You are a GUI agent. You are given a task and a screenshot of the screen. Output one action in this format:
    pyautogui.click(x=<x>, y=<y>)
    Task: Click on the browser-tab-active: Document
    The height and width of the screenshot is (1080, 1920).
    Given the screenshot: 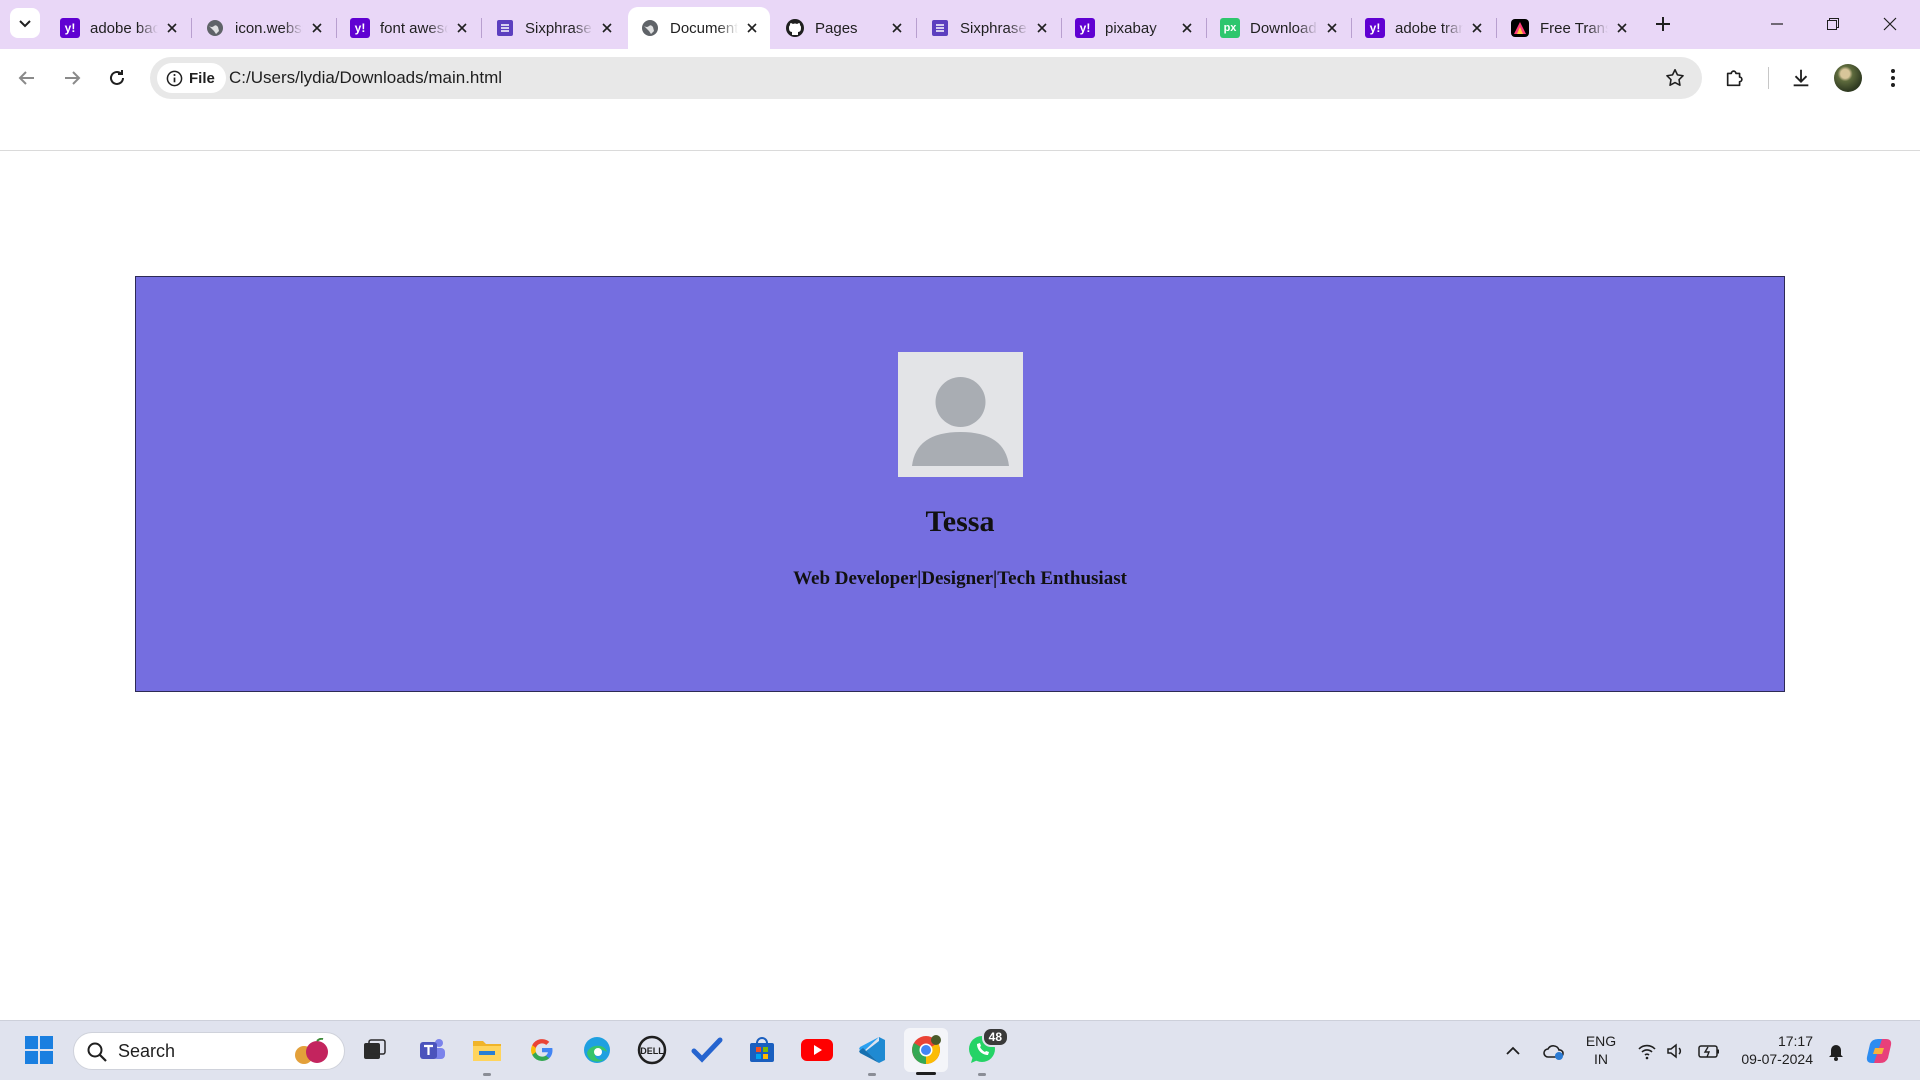 What is the action you would take?
    pyautogui.click(x=699, y=28)
    